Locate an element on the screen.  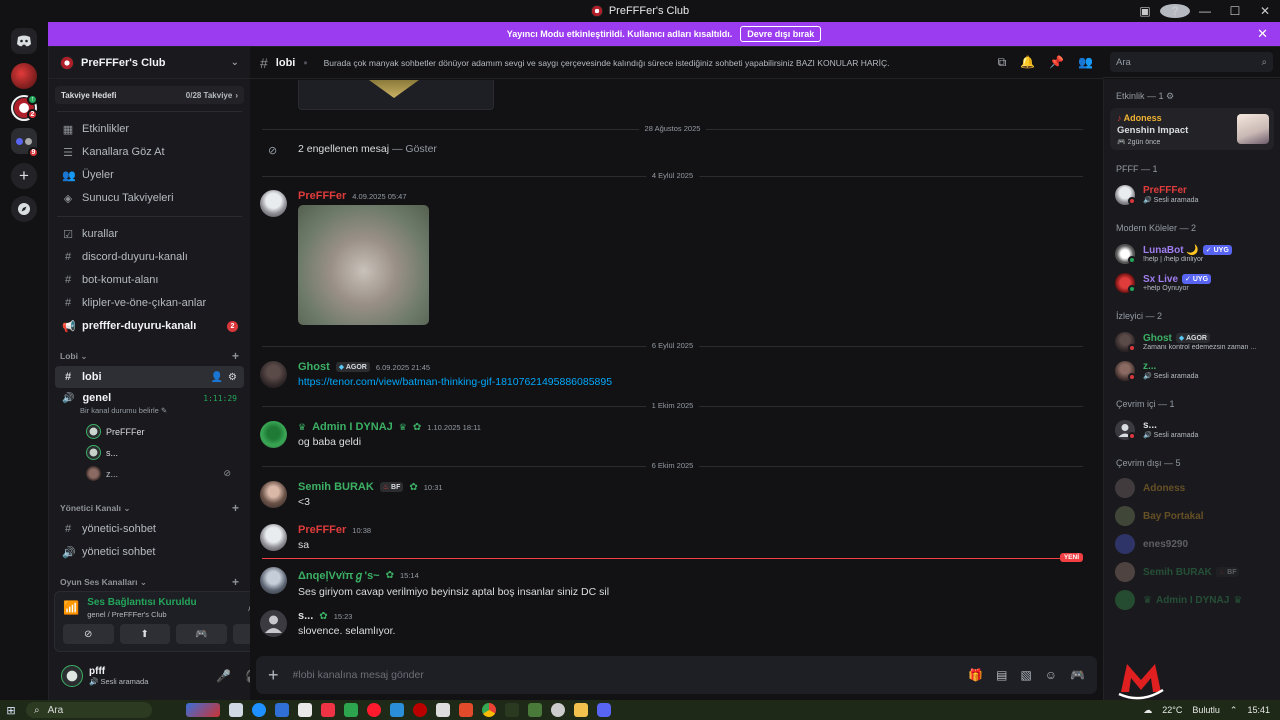
previous-attachment is located at coordinates (396, 95).